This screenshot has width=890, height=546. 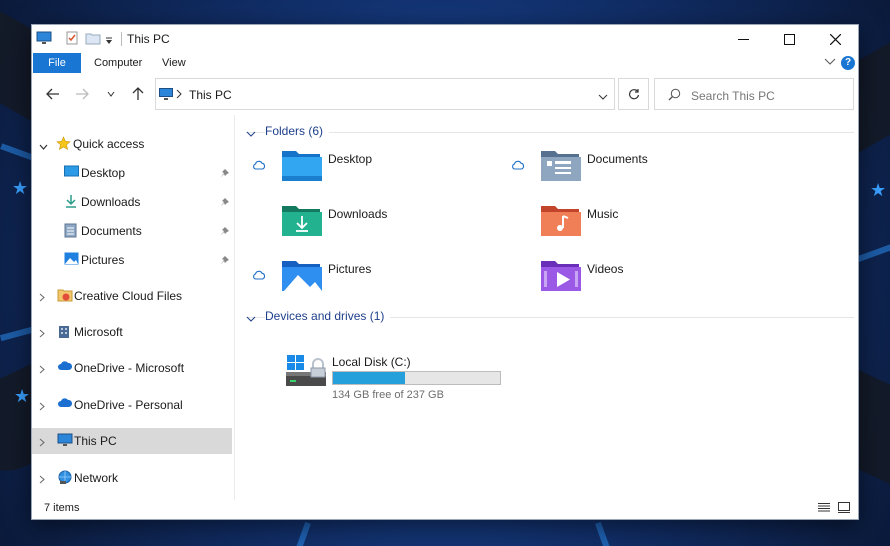 What do you see at coordinates (111, 231) in the screenshot?
I see `nav-label-documents: Documents` at bounding box center [111, 231].